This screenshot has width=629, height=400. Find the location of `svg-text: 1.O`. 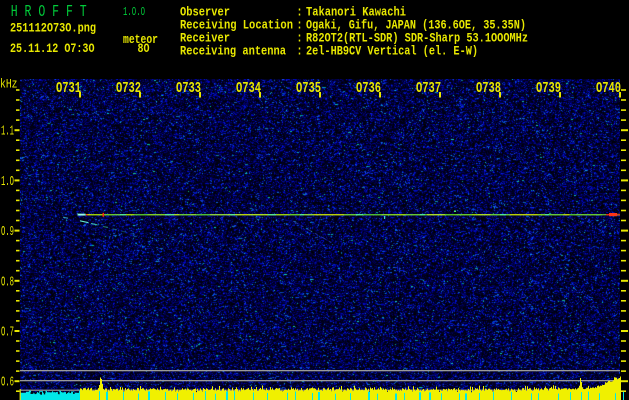

svg-text: 1.O is located at coordinates (7, 182).